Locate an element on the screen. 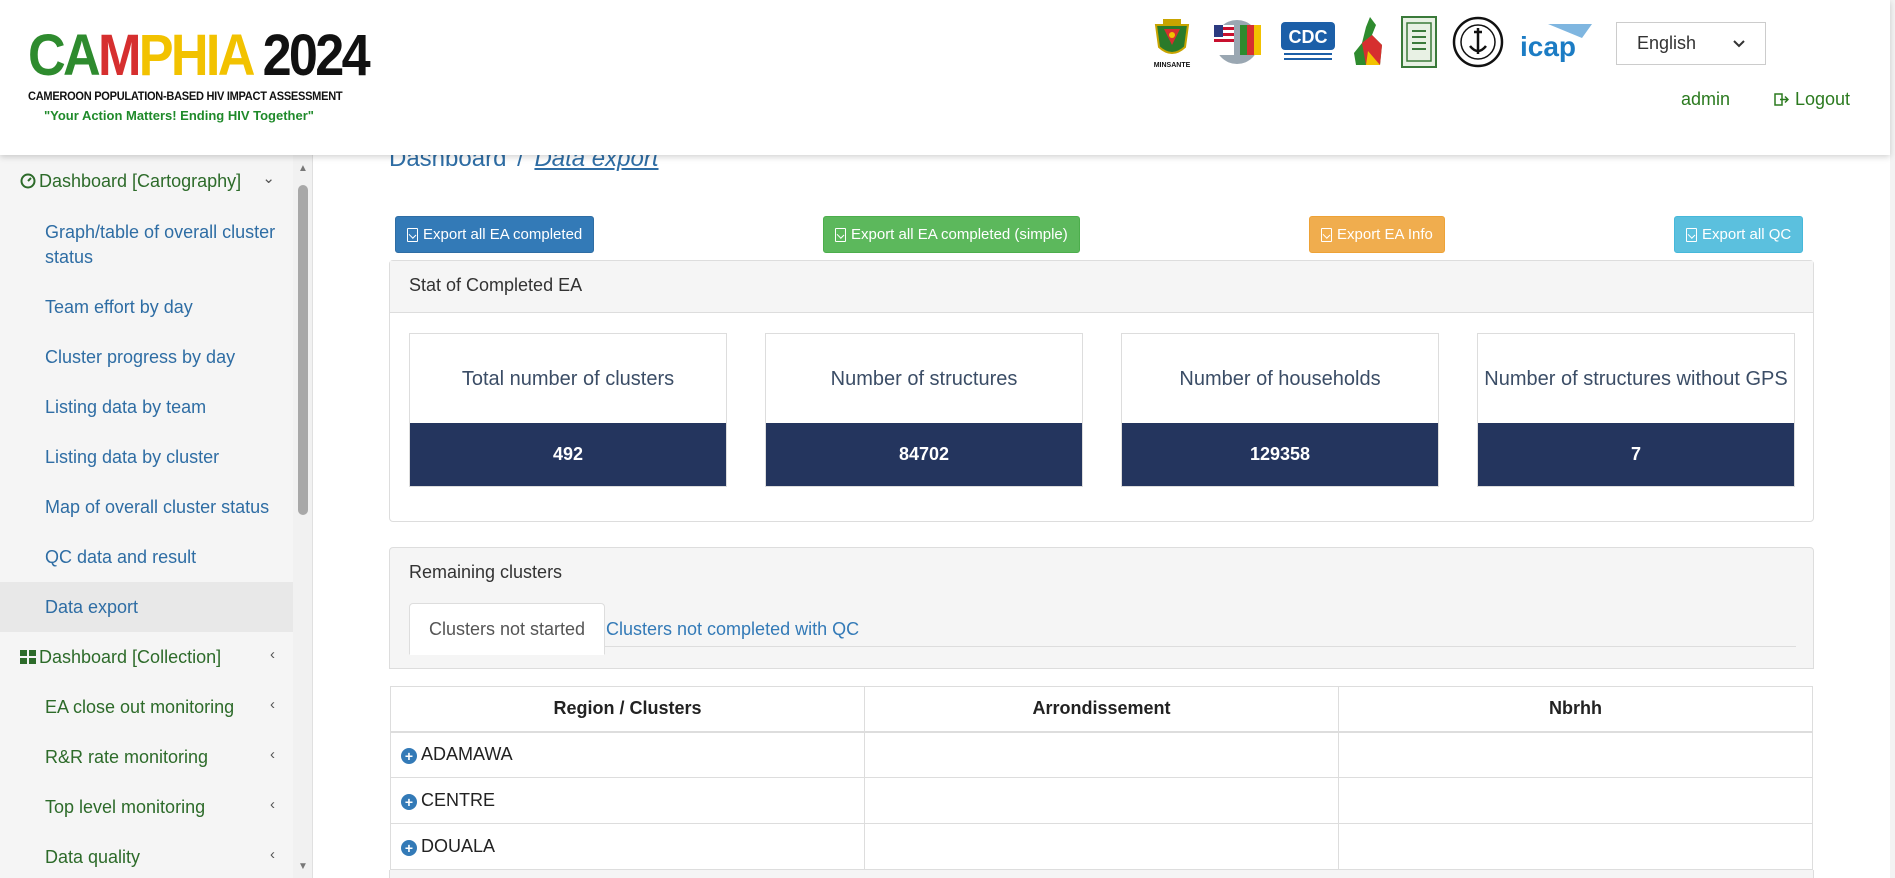  logo-title: CAMPHIA 2024 is located at coordinates (199, 55).